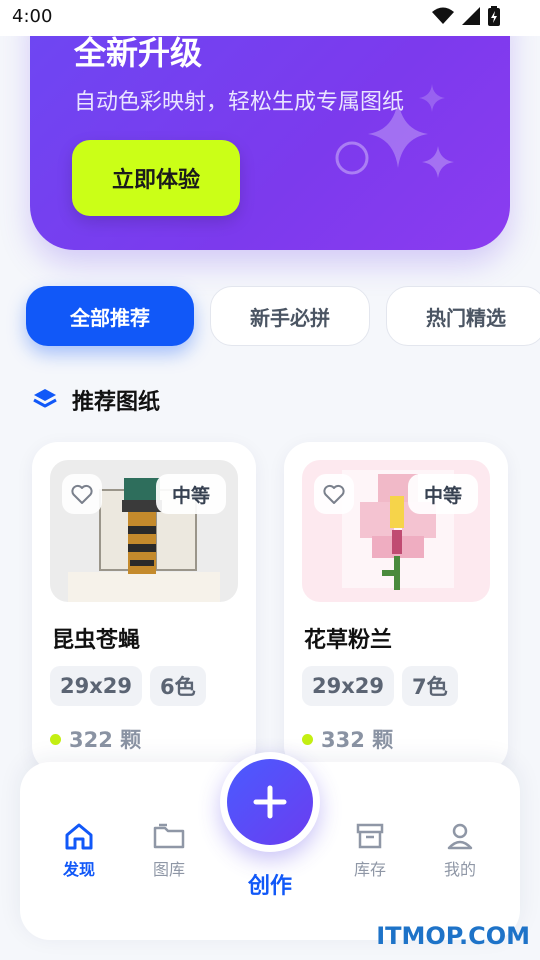 The image size is (540, 960). I want to click on tab-all-recommended: 全部推荐, so click(110, 316).